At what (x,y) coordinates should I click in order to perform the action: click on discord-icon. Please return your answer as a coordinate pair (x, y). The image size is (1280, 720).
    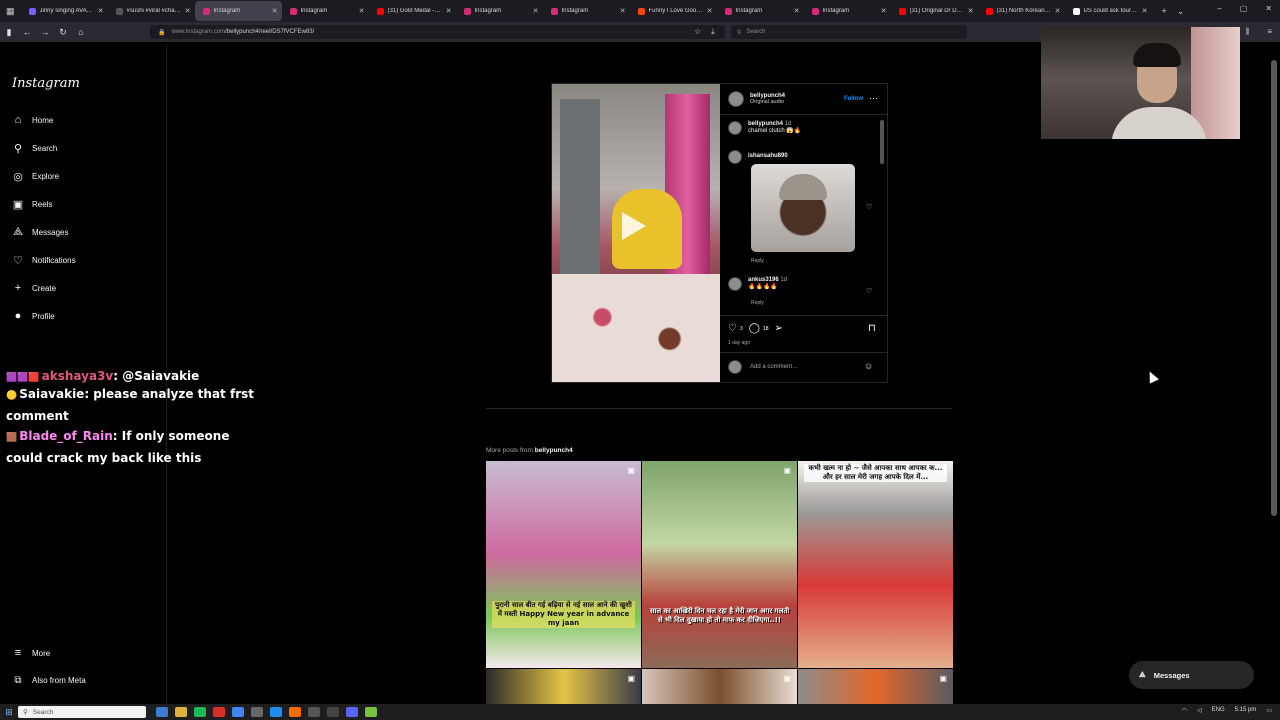
    Looking at the image, I should click on (352, 712).